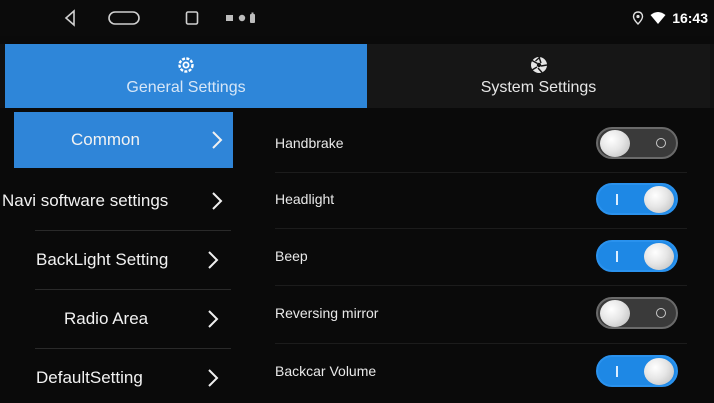  What do you see at coordinates (538, 76) in the screenshot?
I see `tab-system-settings: System Settings` at bounding box center [538, 76].